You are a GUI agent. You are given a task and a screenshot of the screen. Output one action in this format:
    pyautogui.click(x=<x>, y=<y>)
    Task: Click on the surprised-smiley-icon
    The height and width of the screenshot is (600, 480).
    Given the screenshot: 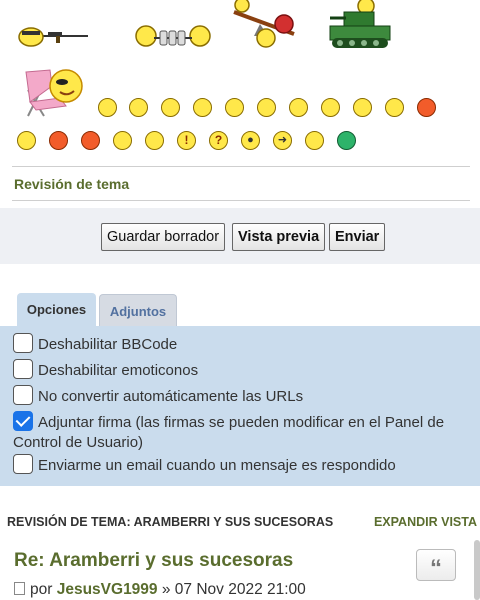 What is the action you would take?
    pyautogui.click(x=202, y=107)
    